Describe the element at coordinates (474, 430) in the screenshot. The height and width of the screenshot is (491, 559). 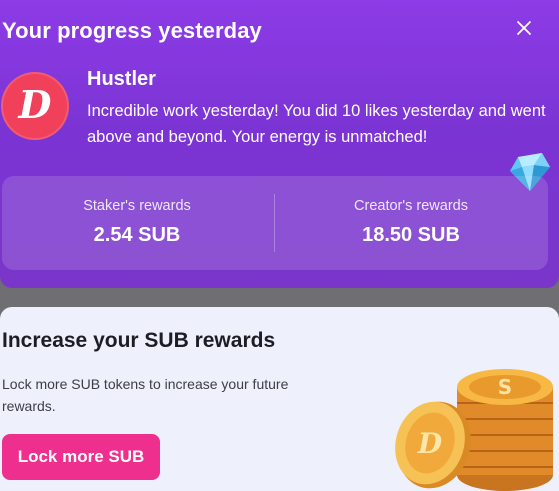
I see `coins-icon: S D` at that location.